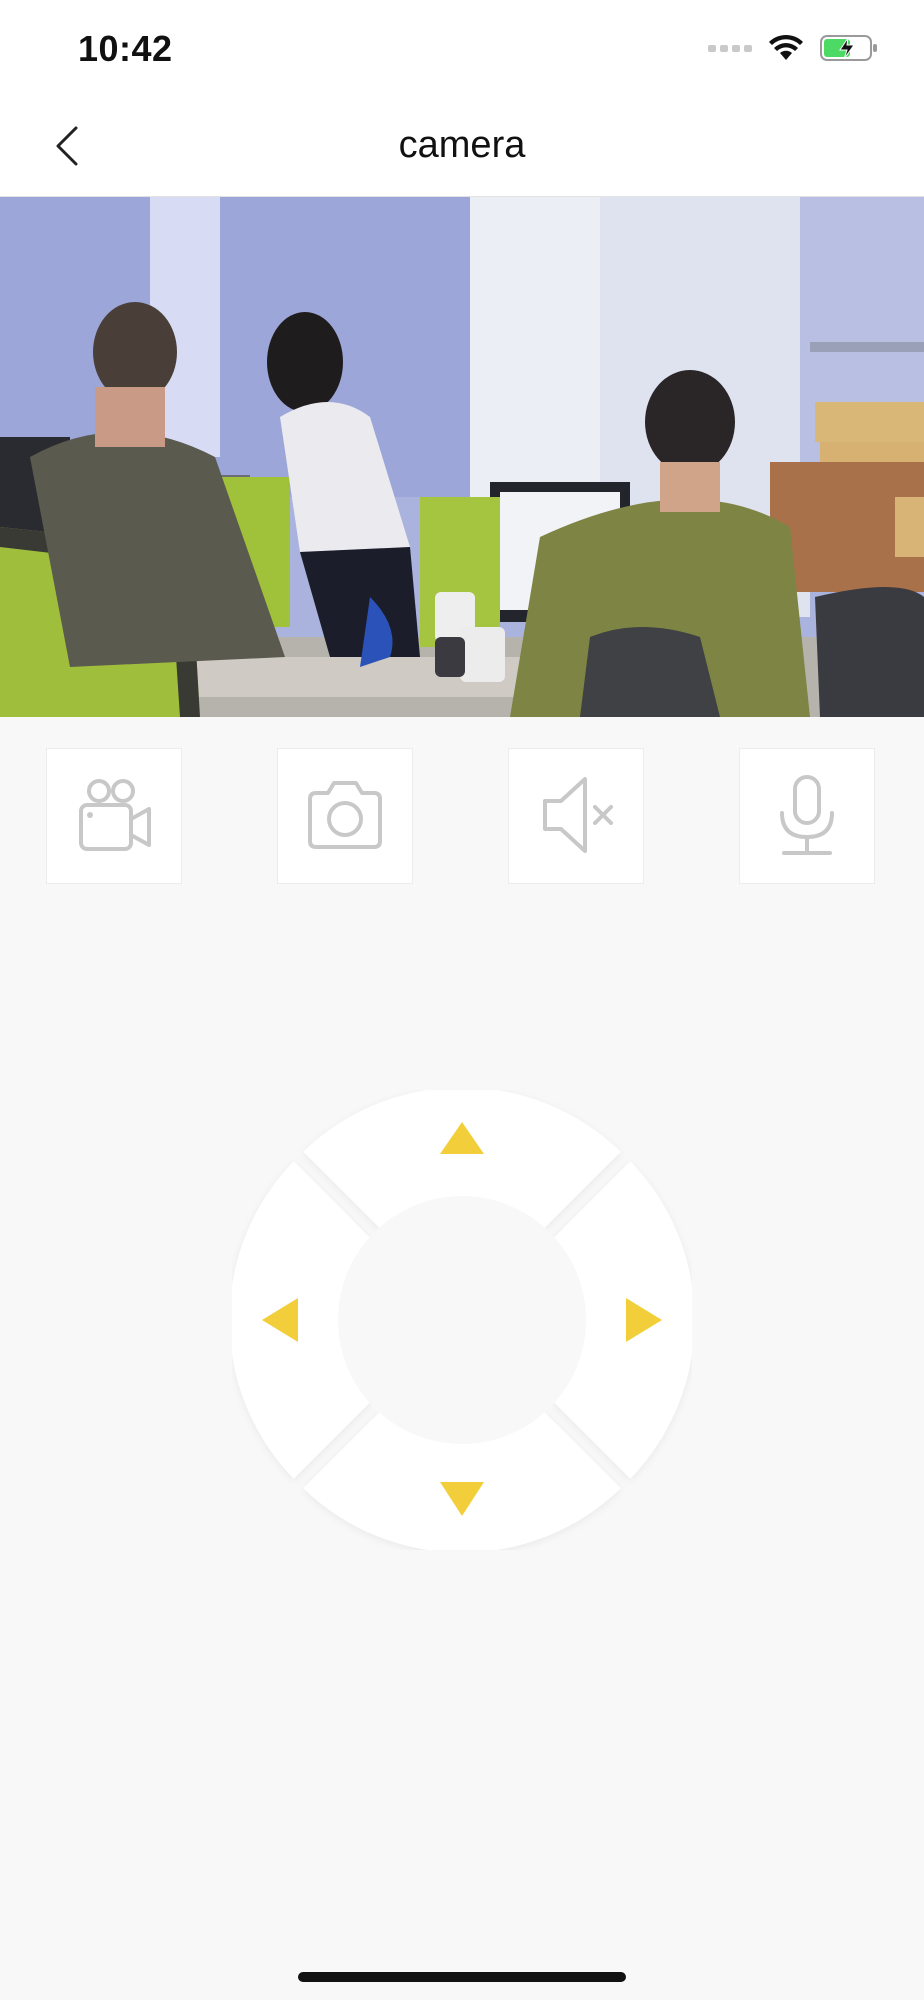 The width and height of the screenshot is (924, 2000). Describe the element at coordinates (849, 50) in the screenshot. I see `battery-charging-icon` at that location.